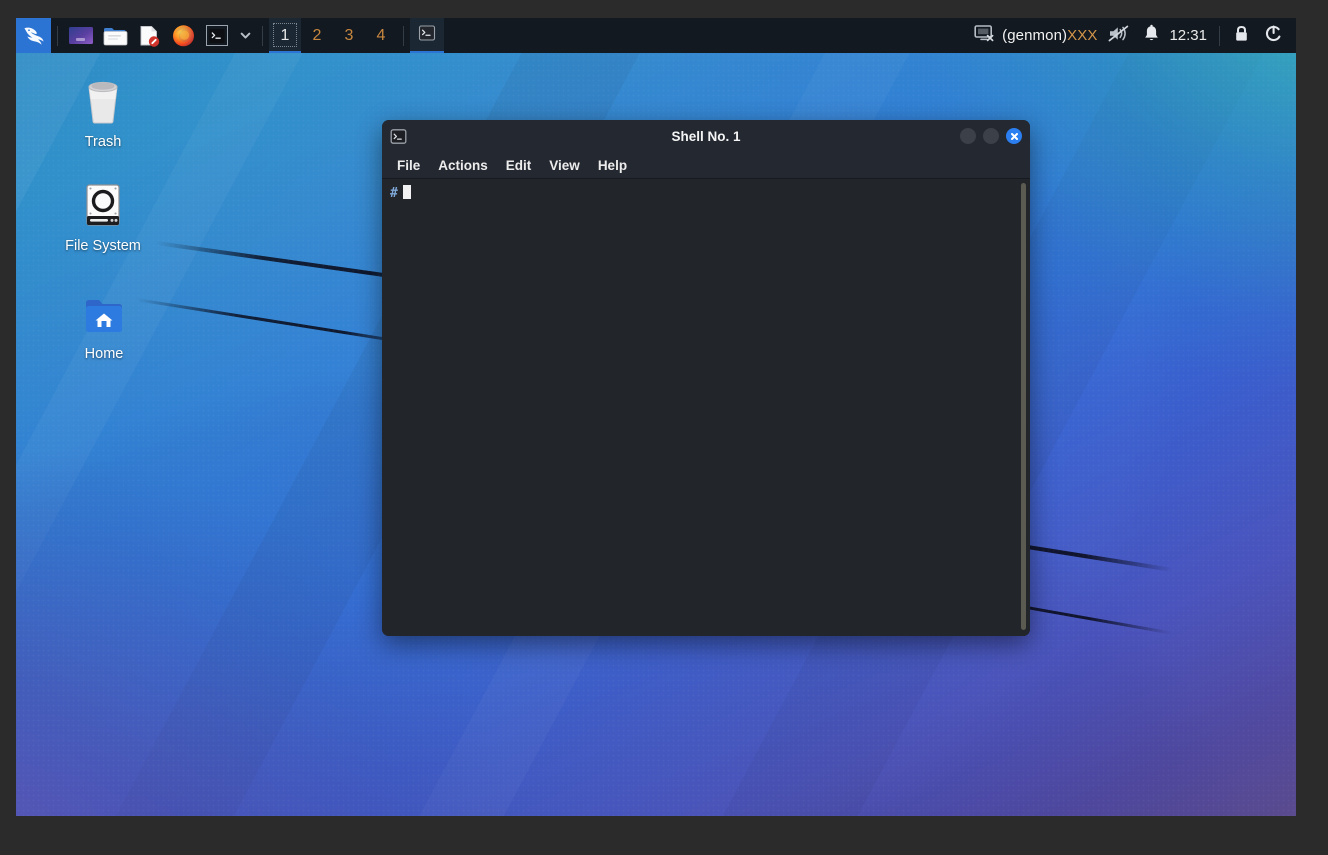  I want to click on notification-button, so click(1151, 35).